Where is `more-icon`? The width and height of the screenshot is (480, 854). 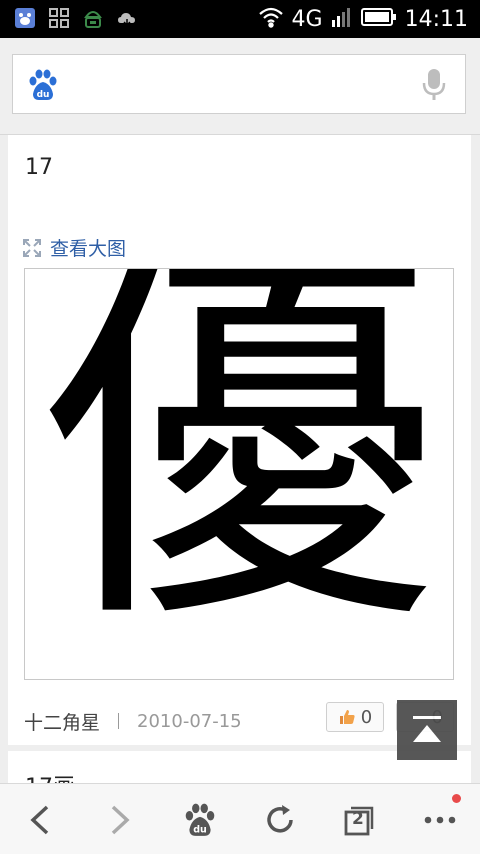
more-icon is located at coordinates (440, 820).